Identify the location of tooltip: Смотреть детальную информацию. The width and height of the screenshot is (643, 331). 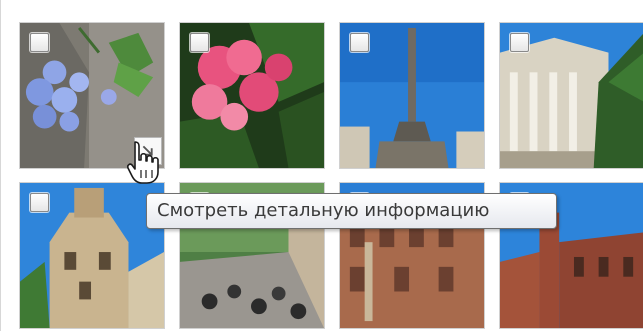
(351, 211).